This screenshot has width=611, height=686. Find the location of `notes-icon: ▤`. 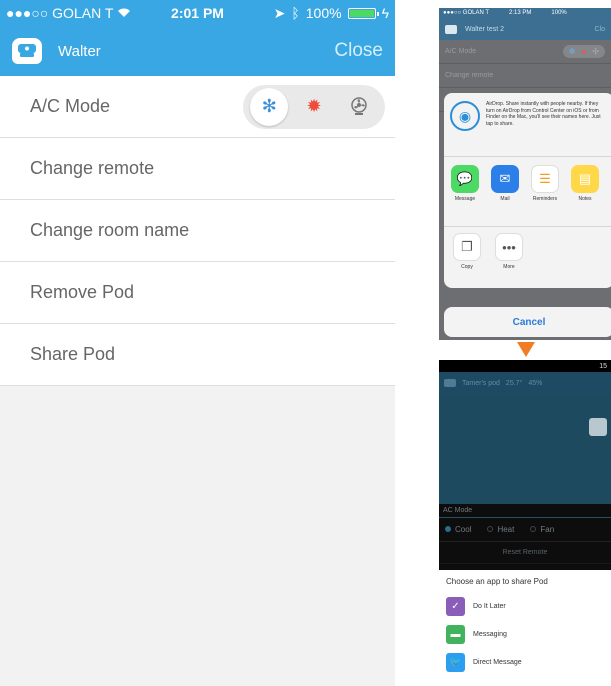

notes-icon: ▤ is located at coordinates (585, 179).